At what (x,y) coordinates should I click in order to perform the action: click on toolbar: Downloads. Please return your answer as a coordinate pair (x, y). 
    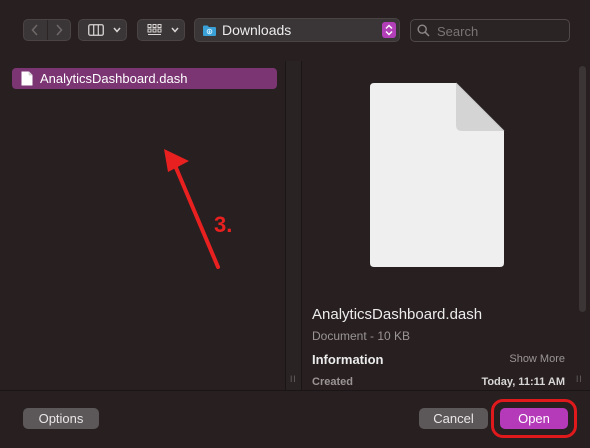
    Looking at the image, I should click on (295, 31).